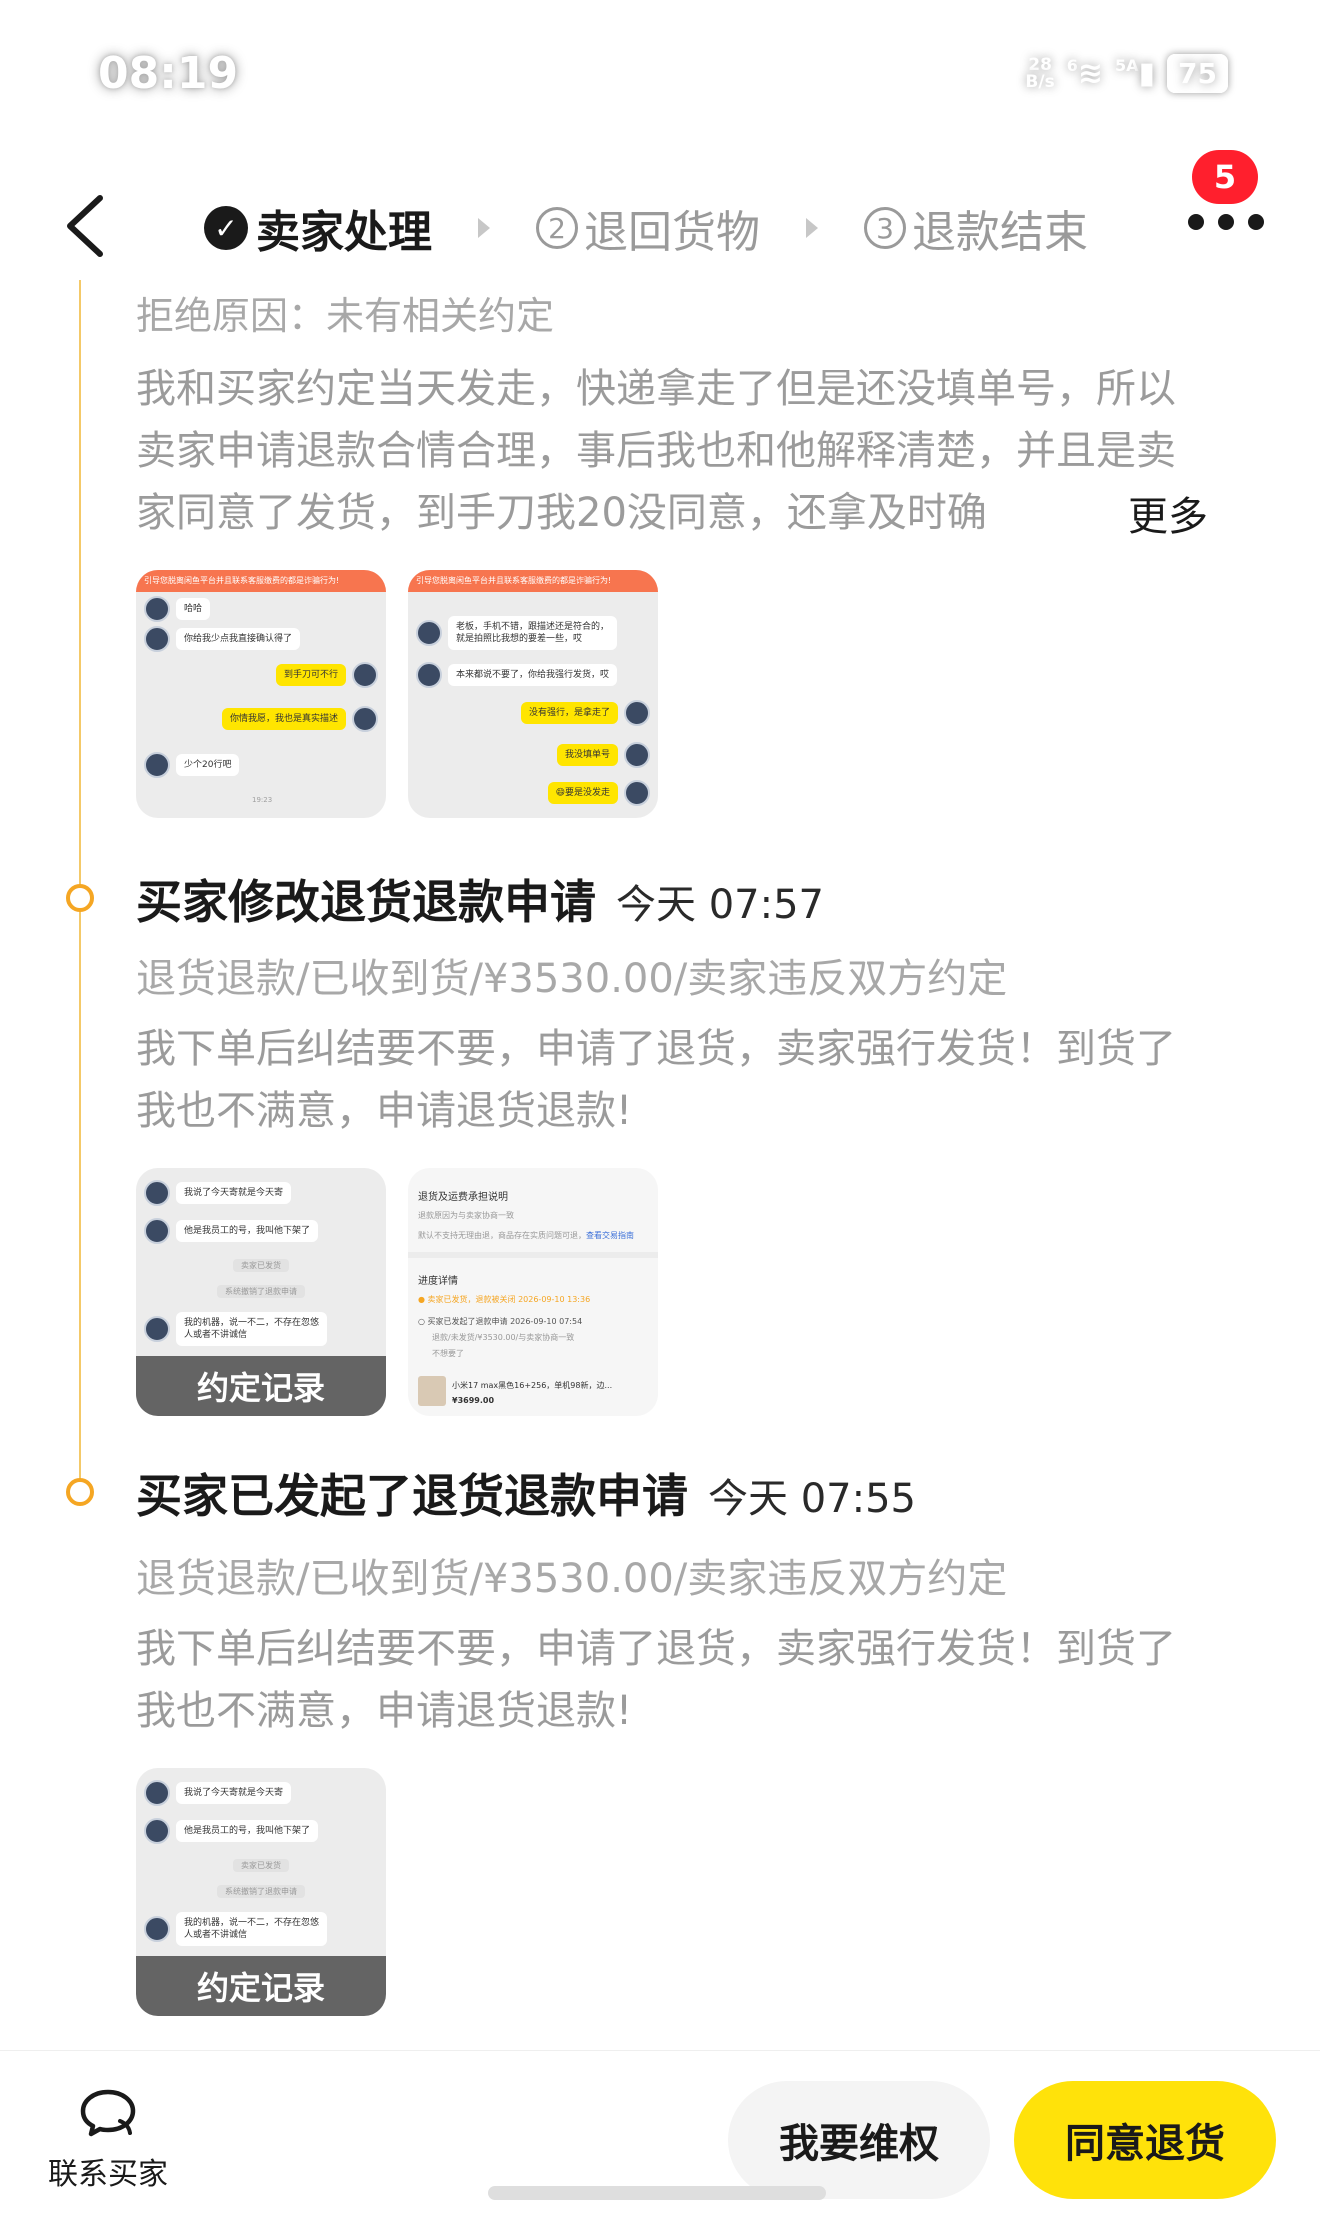 This screenshot has height=2232, width=1320. I want to click on event-title: 买家已发起了退货退款申请 今天 07:55, so click(526, 1496).